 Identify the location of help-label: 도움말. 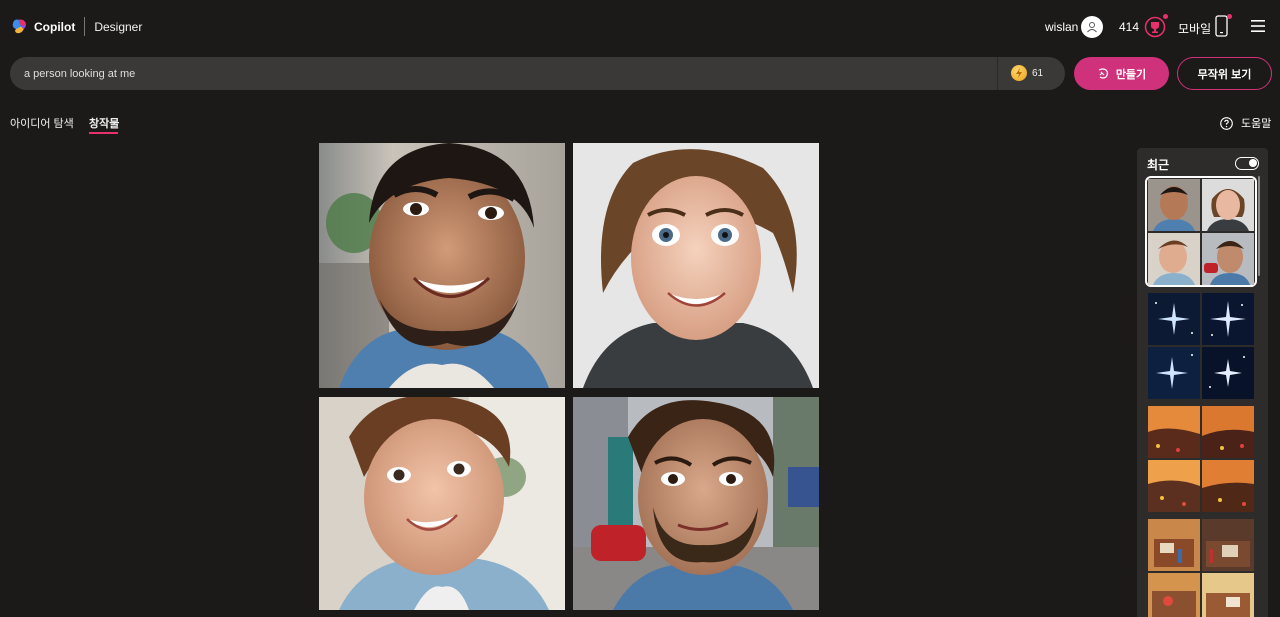
(1256, 124).